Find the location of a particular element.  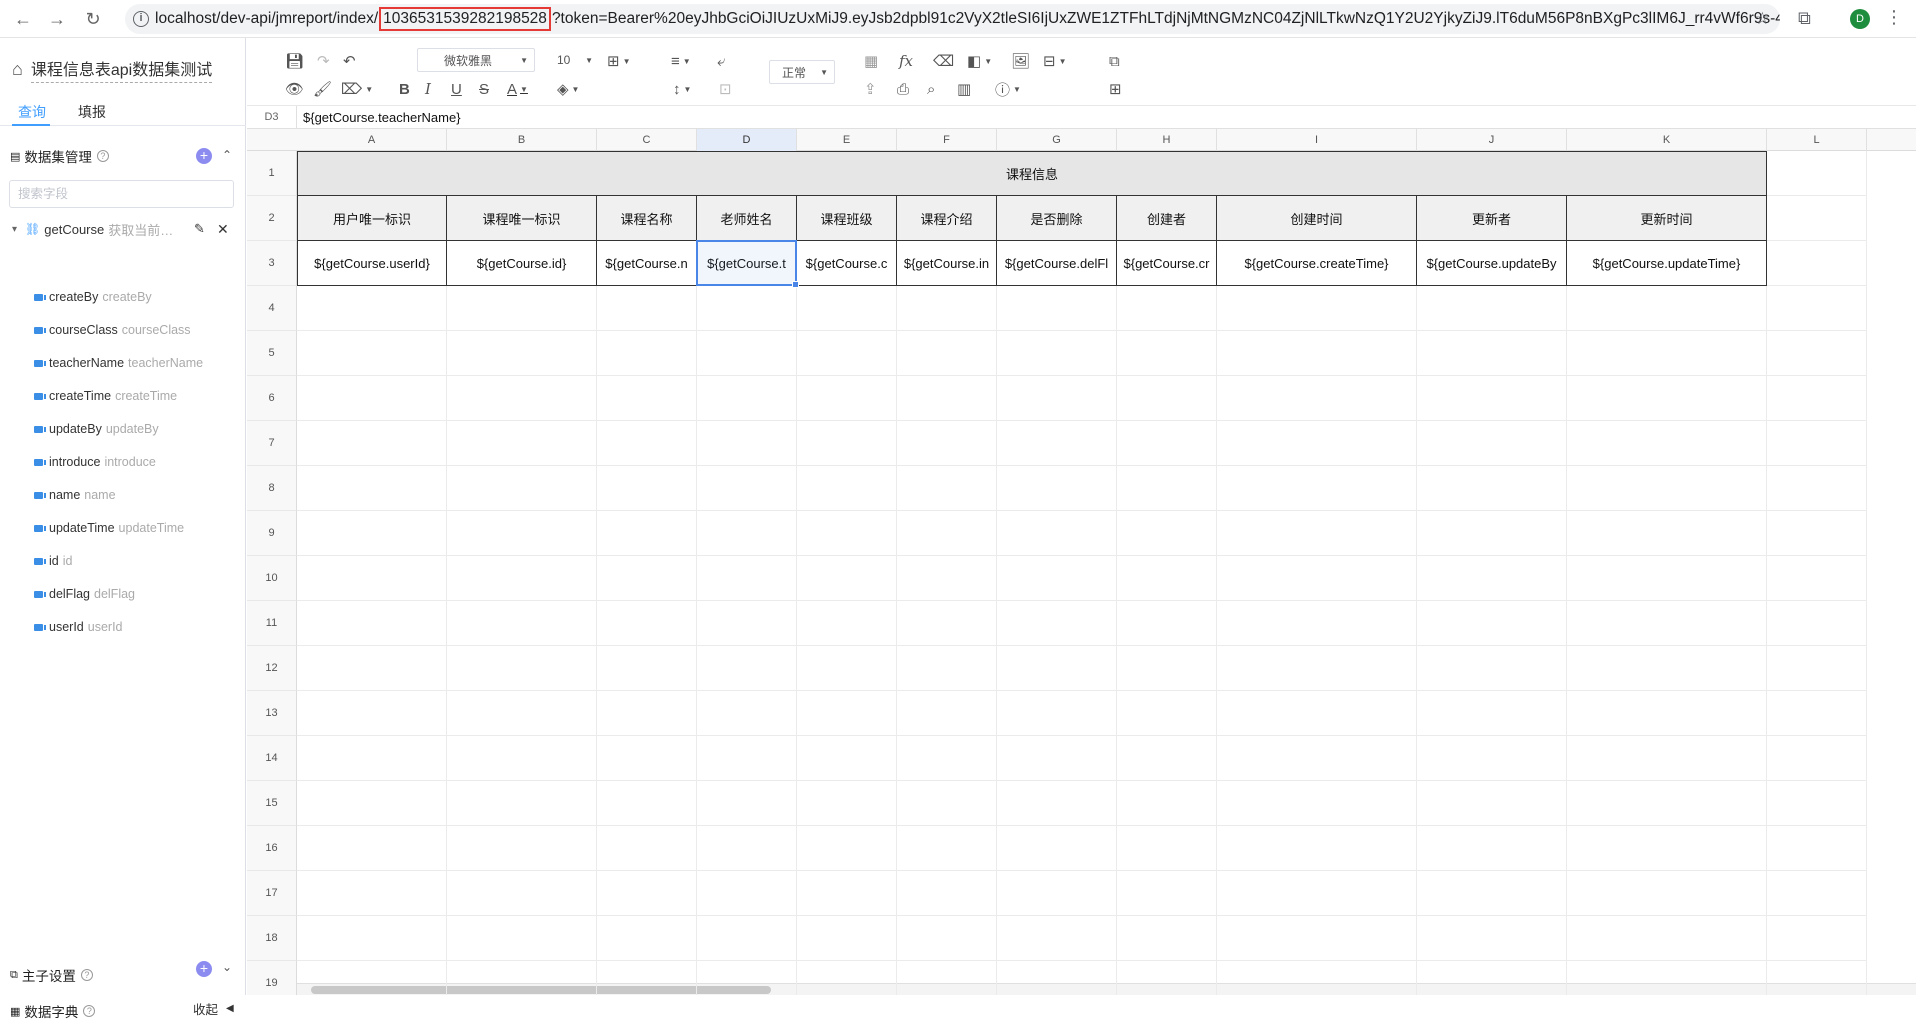

cell-data-J: ${getCourse.updateBy is located at coordinates (1492, 263).